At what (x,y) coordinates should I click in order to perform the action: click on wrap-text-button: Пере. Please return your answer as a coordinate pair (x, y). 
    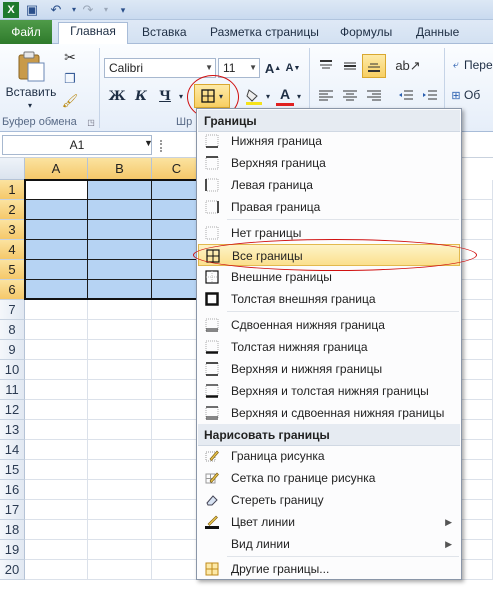
    Looking at the image, I should click on (478, 65).